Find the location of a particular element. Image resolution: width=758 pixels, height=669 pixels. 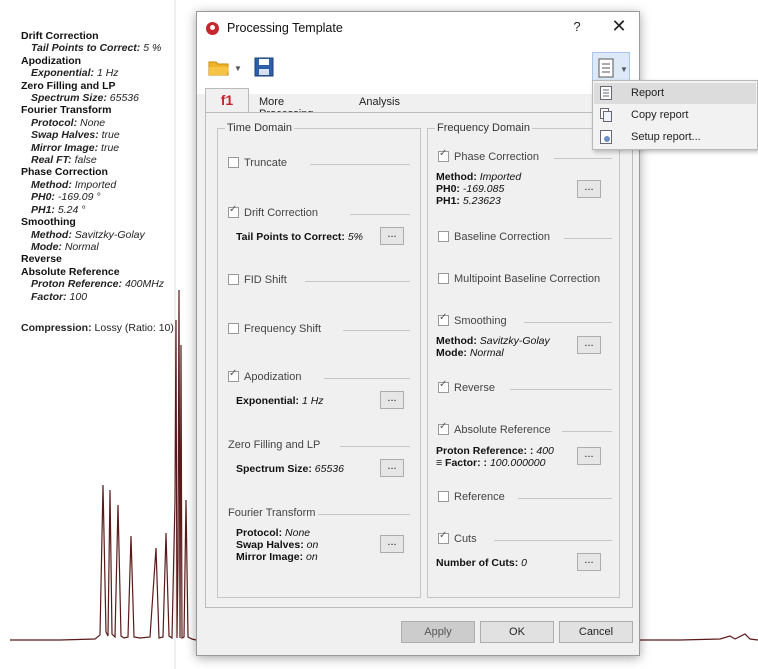

summary-item-key: Swap Halves: is located at coordinates (65, 135).